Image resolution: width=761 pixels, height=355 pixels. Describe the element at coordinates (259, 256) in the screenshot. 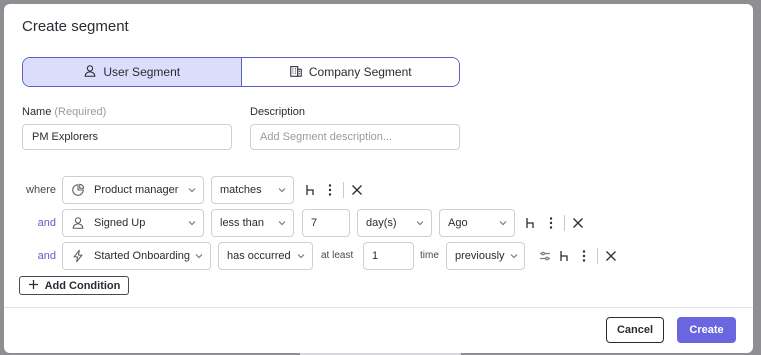

I see `operator-value-3: has occurred` at that location.